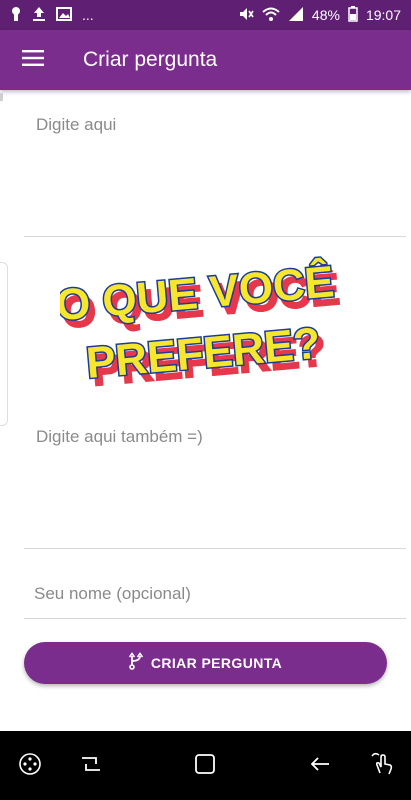 This screenshot has width=411, height=800. I want to click on status-bar: ... 48% 19:07, so click(205, 15).